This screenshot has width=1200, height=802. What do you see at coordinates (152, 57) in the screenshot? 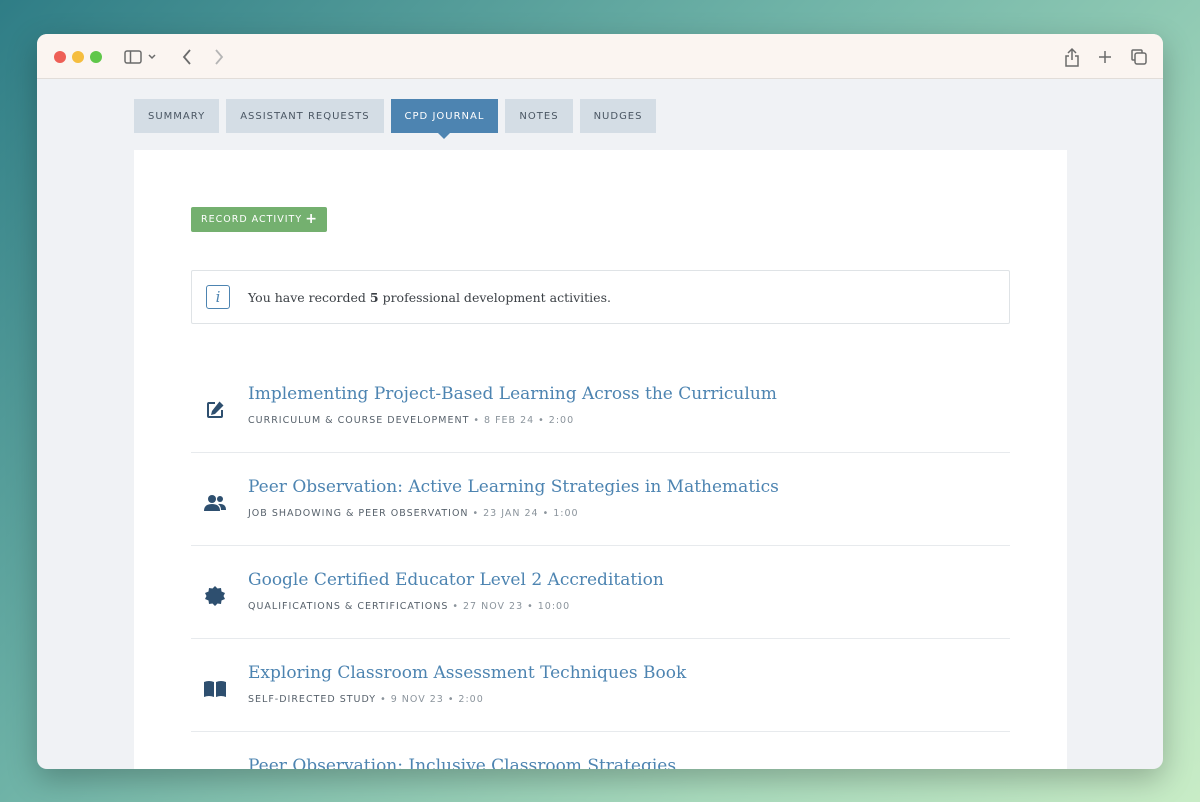
I see `chevron-down-icon` at bounding box center [152, 57].